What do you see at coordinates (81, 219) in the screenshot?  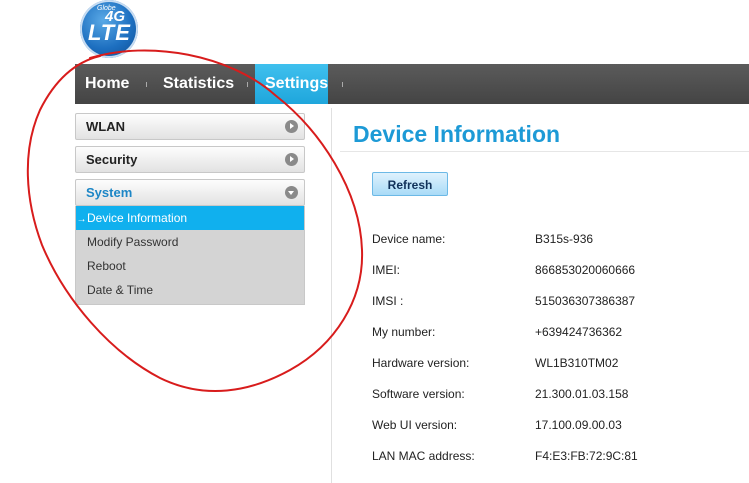 I see `arrow-right-icon: →` at bounding box center [81, 219].